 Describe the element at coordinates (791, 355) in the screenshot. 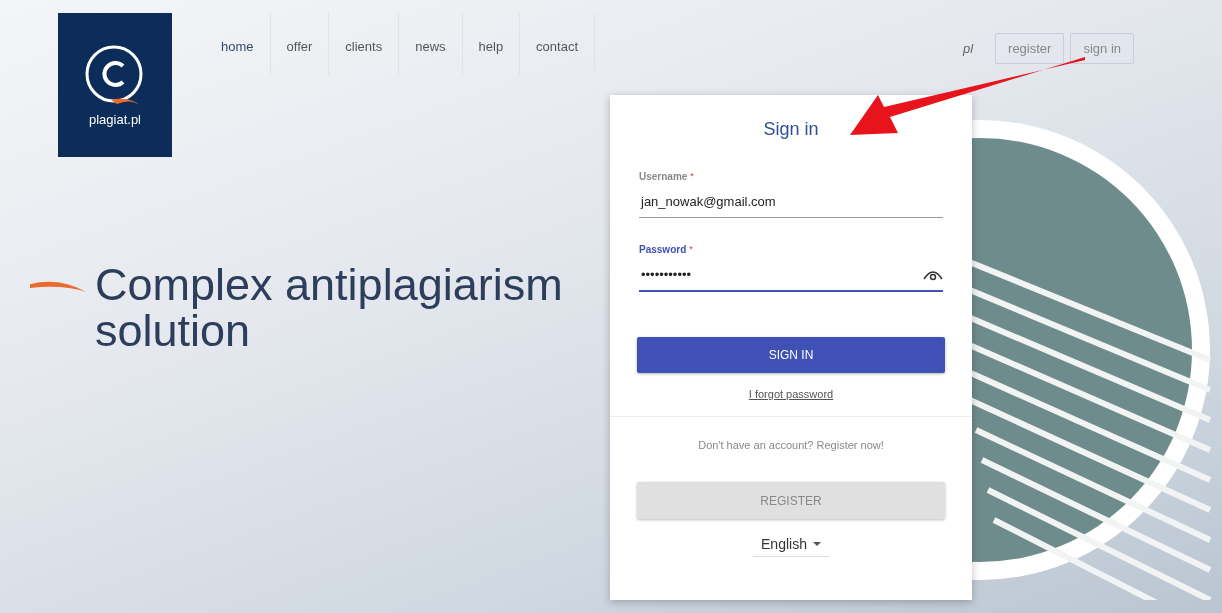

I see `sign-in-button: SIGN IN` at that location.